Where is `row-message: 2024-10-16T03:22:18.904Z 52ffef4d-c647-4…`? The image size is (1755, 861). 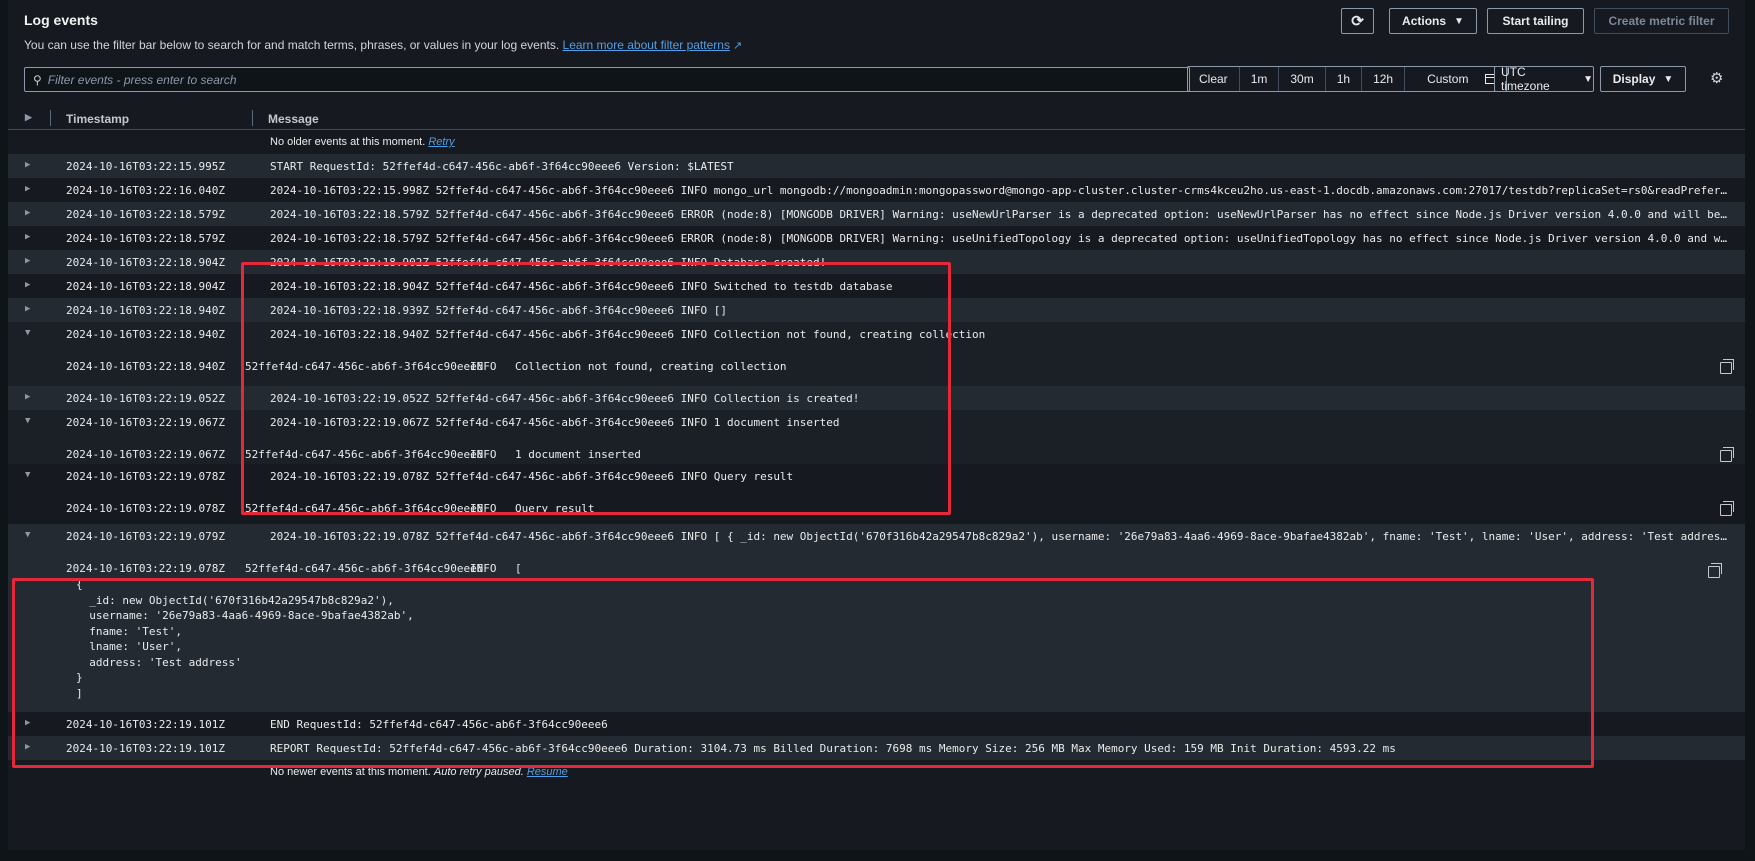 row-message: 2024-10-16T03:22:18.904Z 52ffef4d-c647-4… is located at coordinates (581, 286).